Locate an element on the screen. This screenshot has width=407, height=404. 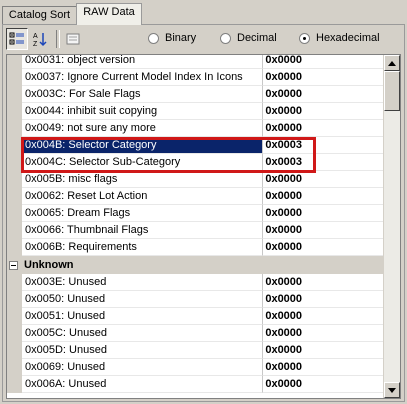
property-row: 0x005B: misc flags 0x0000 is located at coordinates (195, 179).